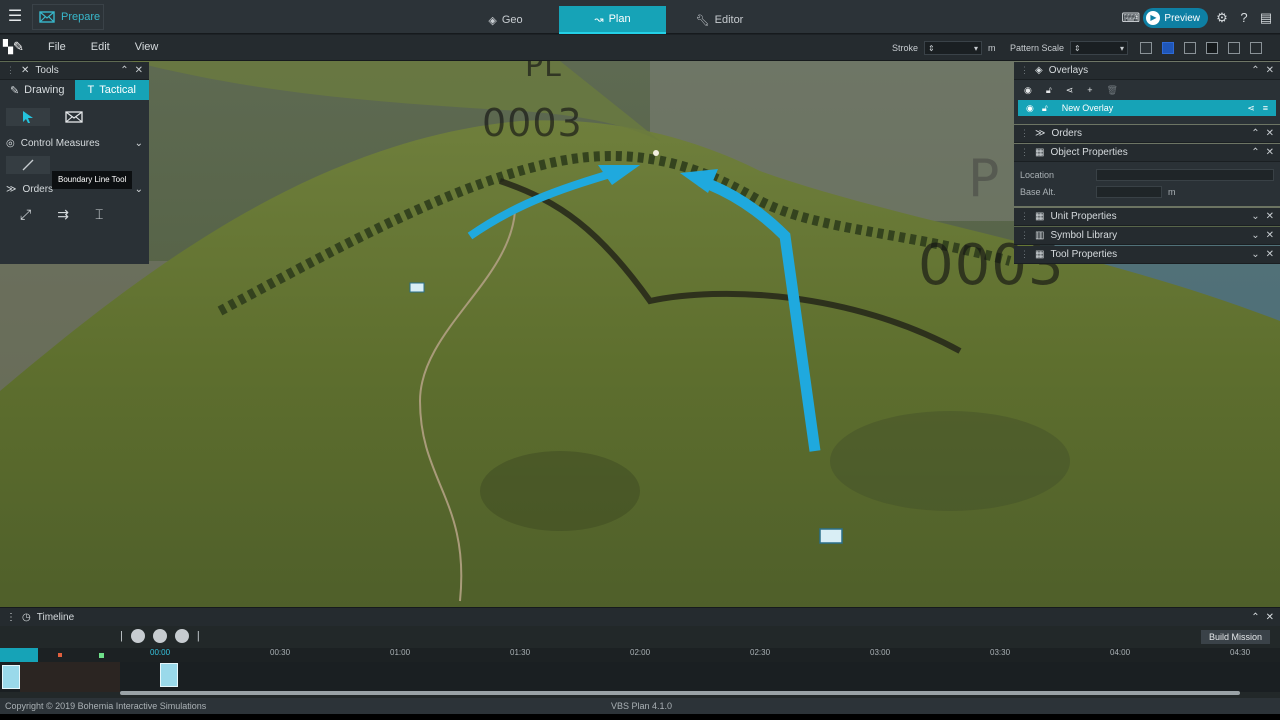 The width and height of the screenshot is (1280, 720). What do you see at coordinates (492, 20) in the screenshot?
I see `layers-icon: ◈` at bounding box center [492, 20].